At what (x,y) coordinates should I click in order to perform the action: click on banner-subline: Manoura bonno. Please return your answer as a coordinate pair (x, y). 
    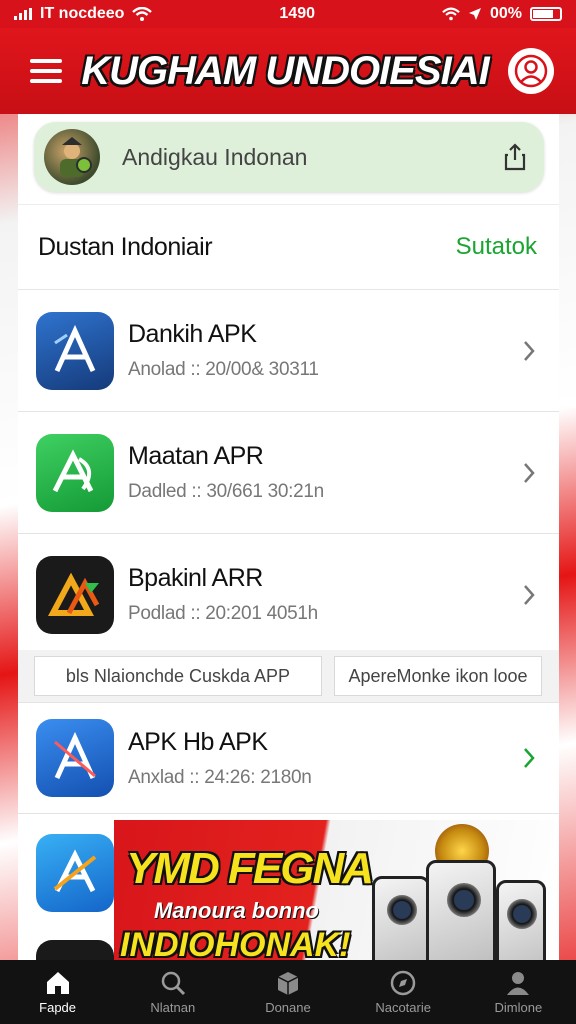
    Looking at the image, I should click on (236, 910).